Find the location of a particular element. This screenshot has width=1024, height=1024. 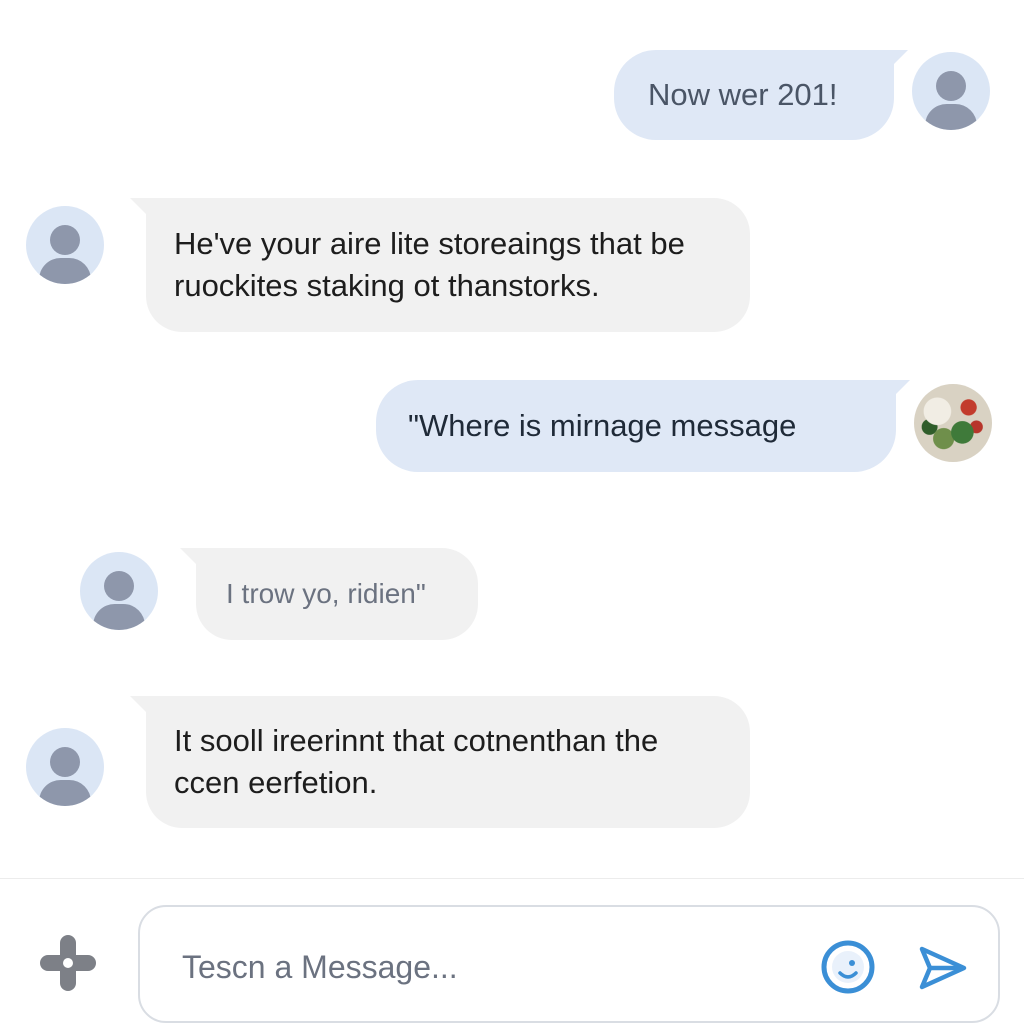

send-icon is located at coordinates (943, 968).